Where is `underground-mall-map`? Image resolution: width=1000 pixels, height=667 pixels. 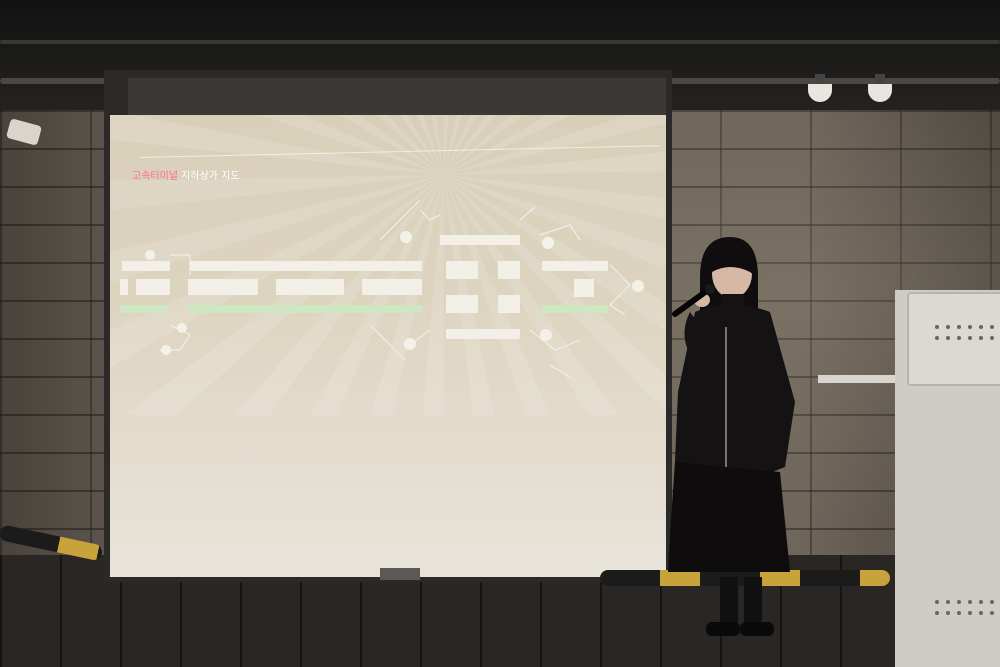 underground-mall-map is located at coordinates (382, 288).